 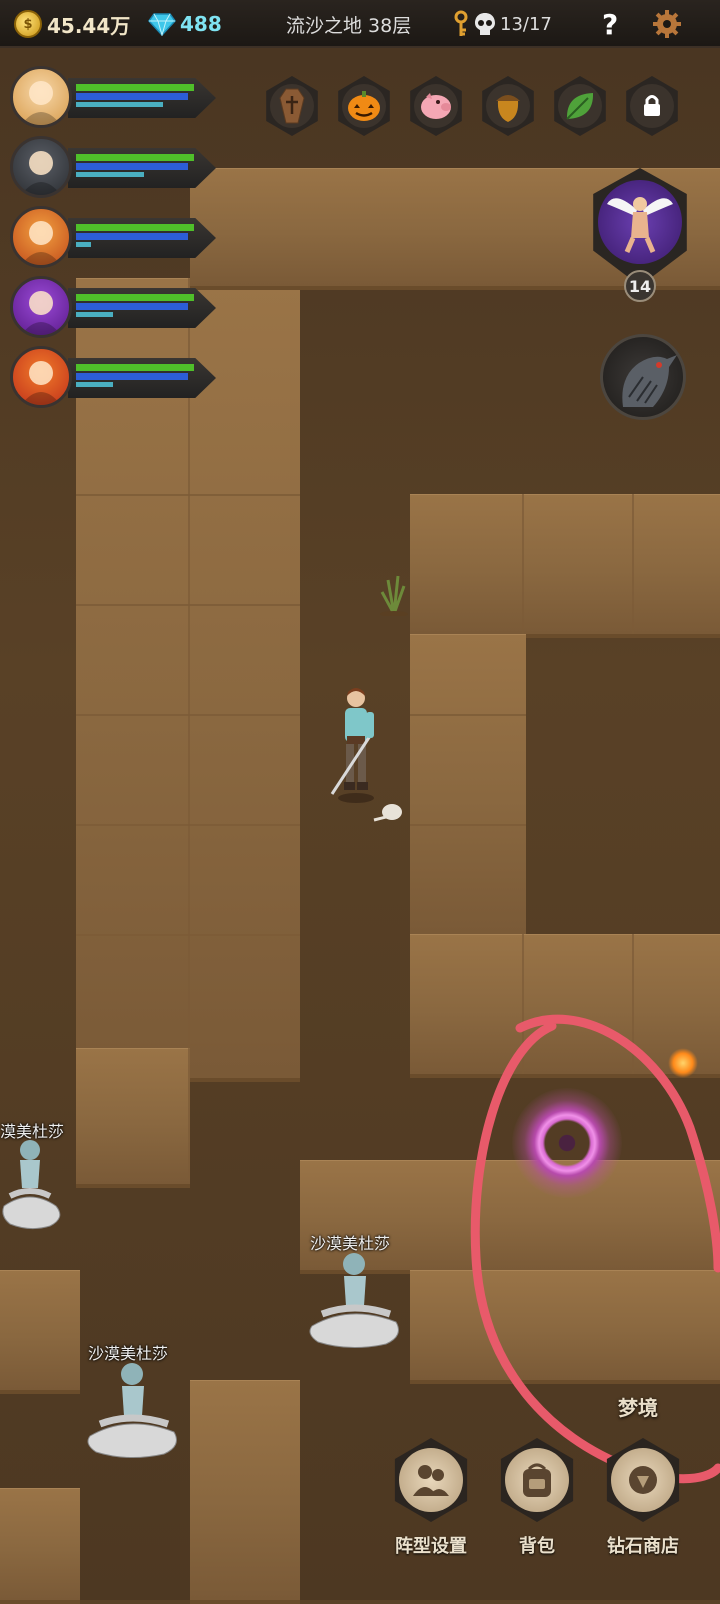 What do you see at coordinates (595, 1249) in the screenshot?
I see `annotation-circle` at bounding box center [595, 1249].